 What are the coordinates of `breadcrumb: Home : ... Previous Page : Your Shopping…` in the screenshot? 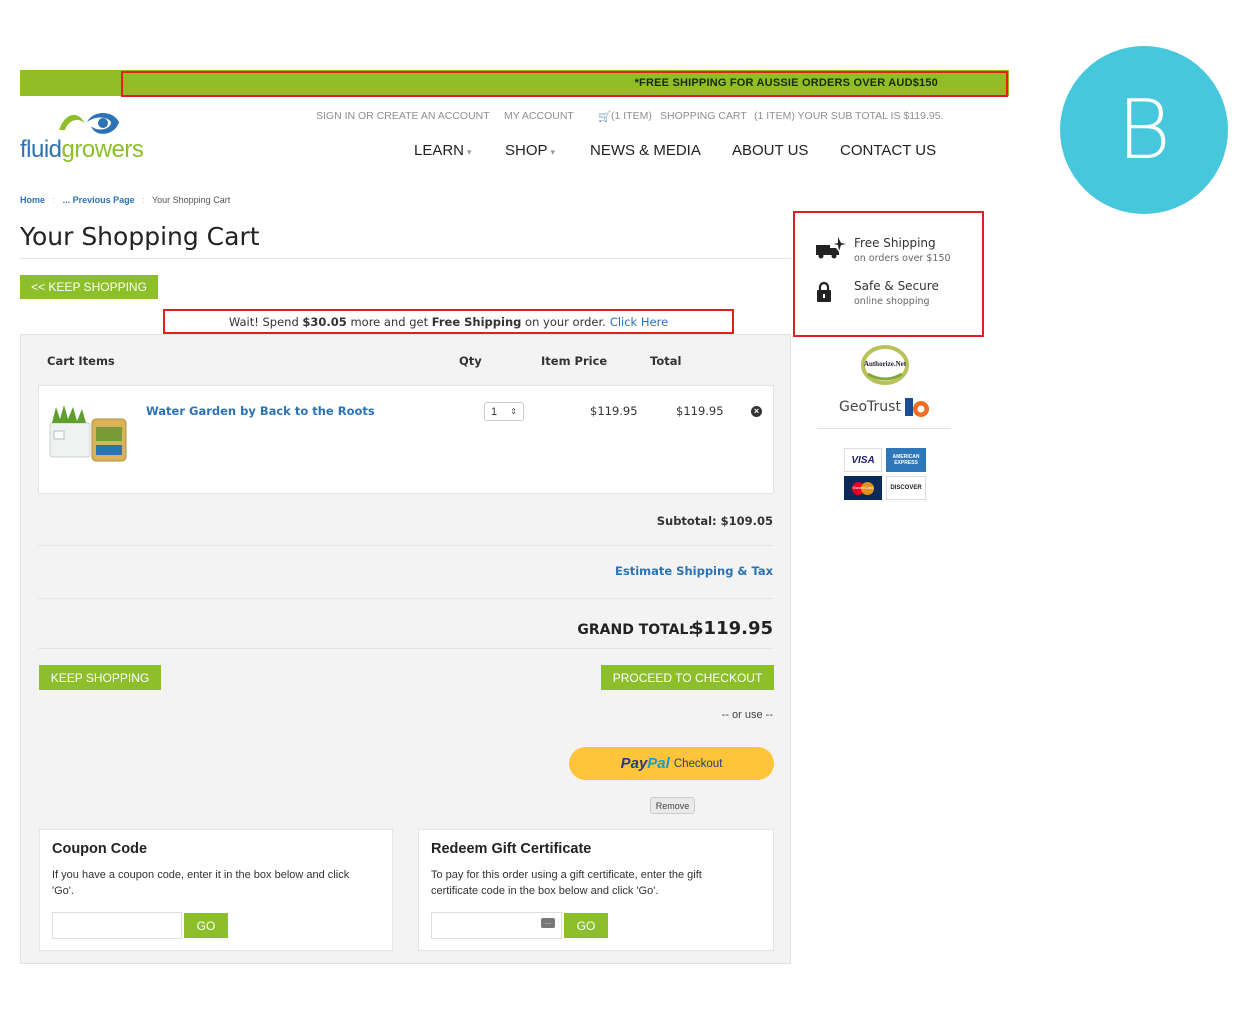 It's located at (125, 200).